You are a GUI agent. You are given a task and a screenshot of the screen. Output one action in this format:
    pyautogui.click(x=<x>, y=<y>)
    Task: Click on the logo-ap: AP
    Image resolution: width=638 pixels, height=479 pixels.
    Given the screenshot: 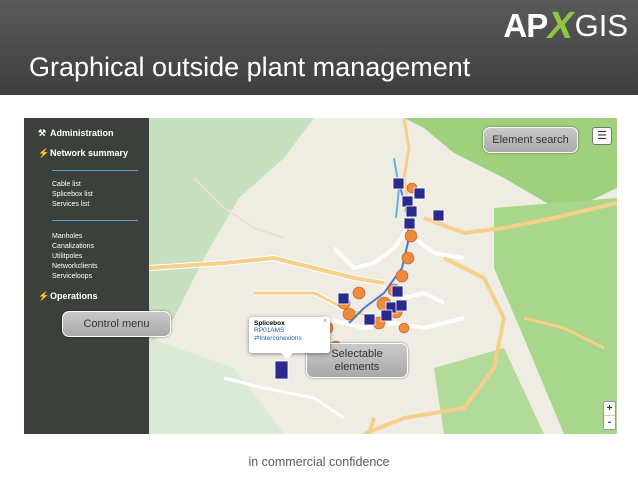 What is the action you would take?
    pyautogui.click(x=525, y=25)
    